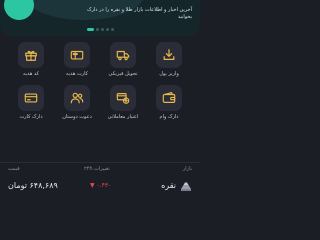 The height and width of the screenshot is (240, 320). What do you see at coordinates (169, 74) in the screenshot?
I see `tile-label: واریز پول` at bounding box center [169, 74].